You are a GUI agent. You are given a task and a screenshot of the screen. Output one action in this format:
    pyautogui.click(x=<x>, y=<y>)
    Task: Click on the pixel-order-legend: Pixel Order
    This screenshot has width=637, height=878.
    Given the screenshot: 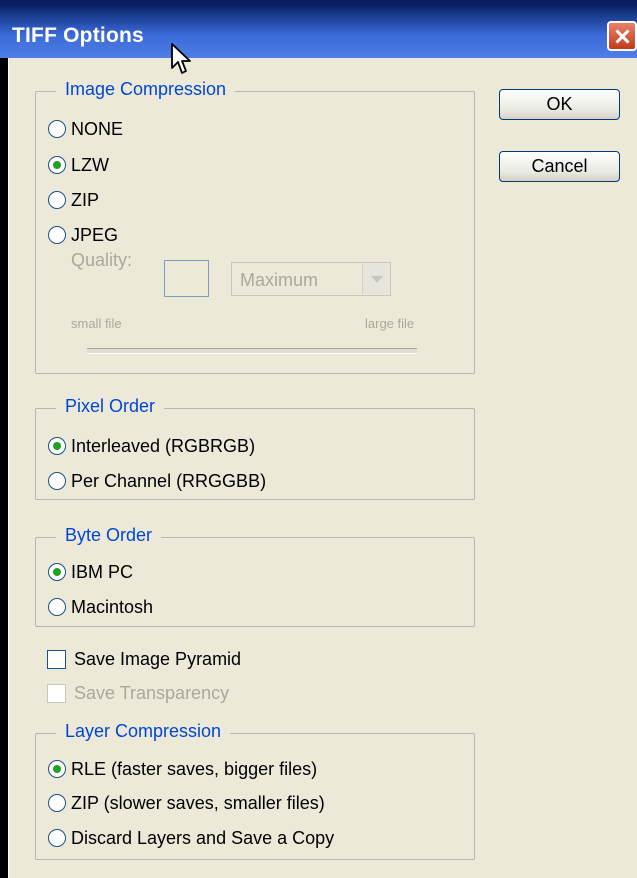 What is the action you would take?
    pyautogui.click(x=110, y=406)
    